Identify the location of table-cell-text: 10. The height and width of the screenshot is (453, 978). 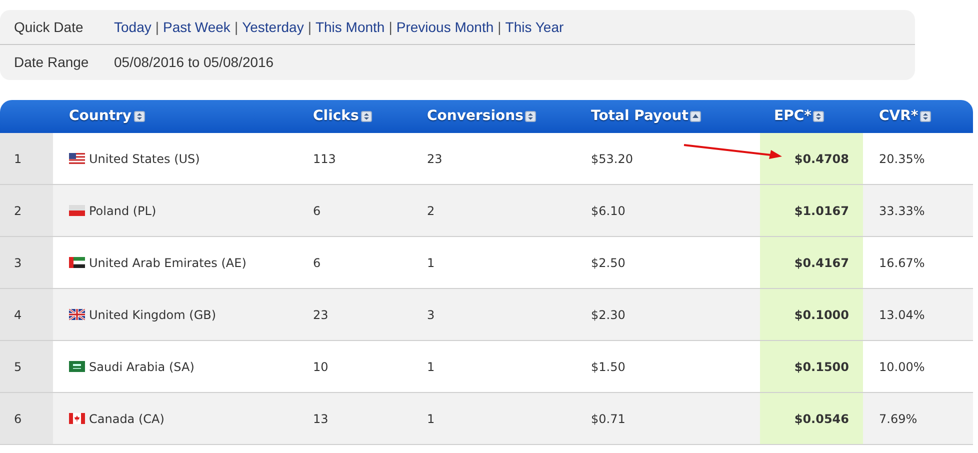
(320, 367).